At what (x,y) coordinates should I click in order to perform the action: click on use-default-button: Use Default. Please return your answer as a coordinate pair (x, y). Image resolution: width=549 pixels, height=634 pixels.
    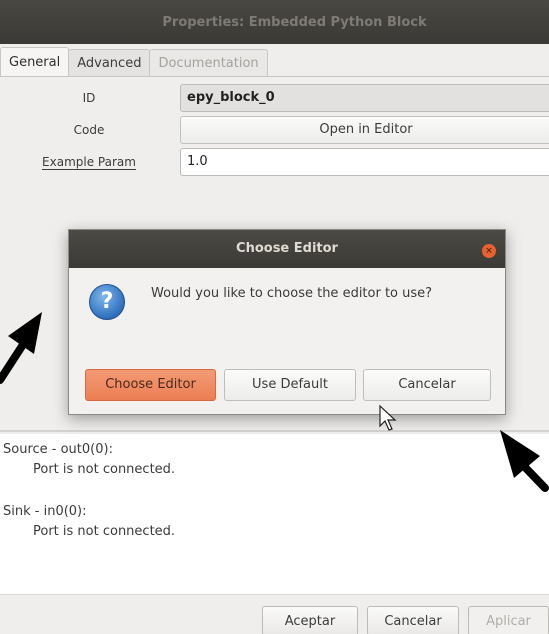
    Looking at the image, I should click on (290, 385).